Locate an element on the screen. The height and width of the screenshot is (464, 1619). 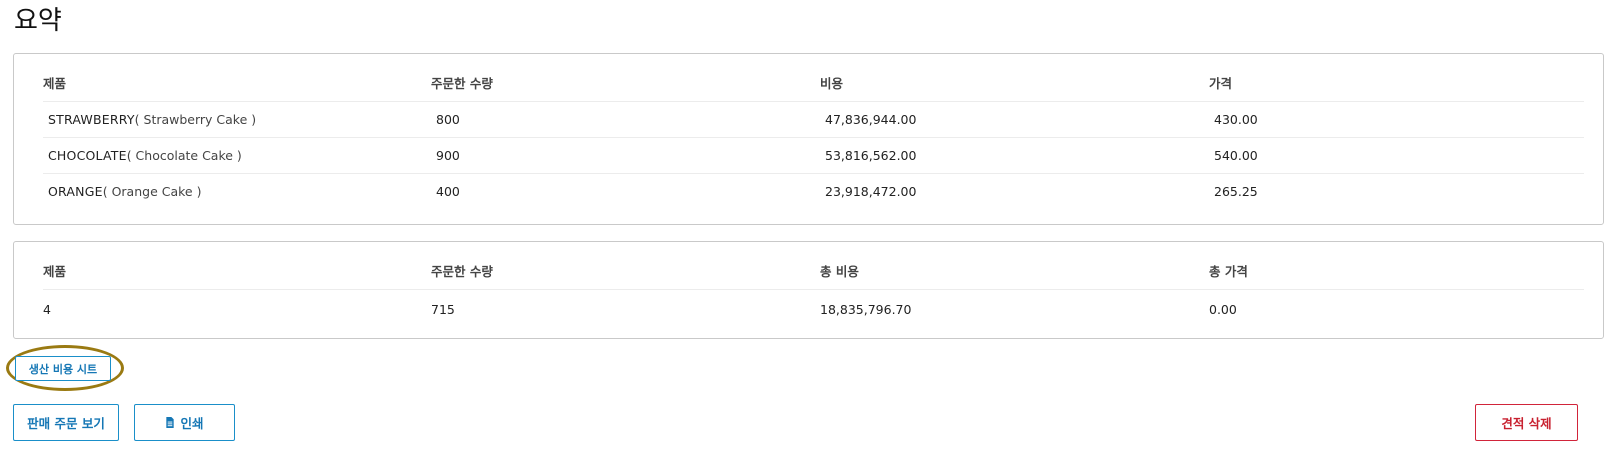
total-qty: 715 is located at coordinates (443, 309).